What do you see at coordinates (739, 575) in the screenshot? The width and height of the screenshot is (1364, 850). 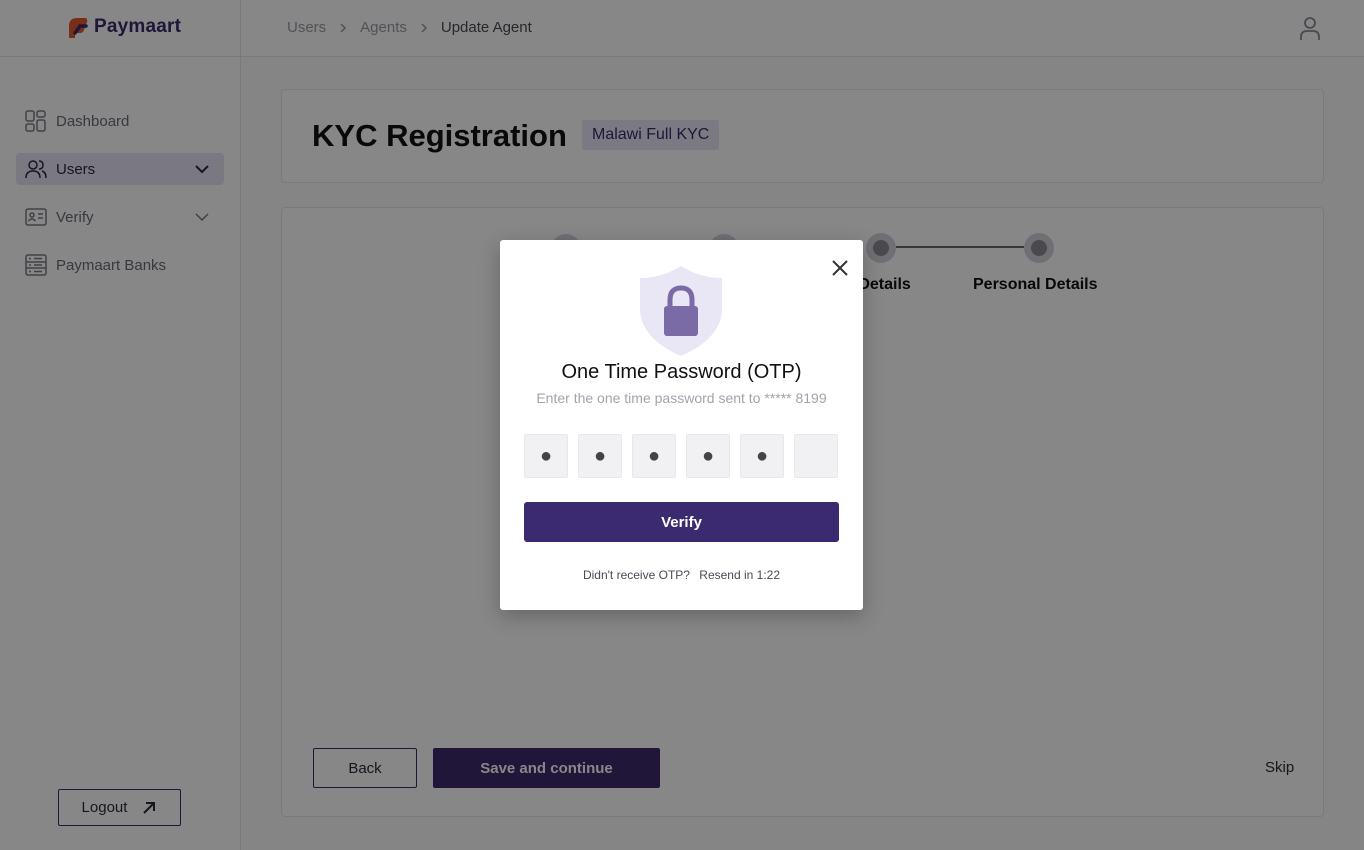 I see `resend-timer: Resend in 1:22` at bounding box center [739, 575].